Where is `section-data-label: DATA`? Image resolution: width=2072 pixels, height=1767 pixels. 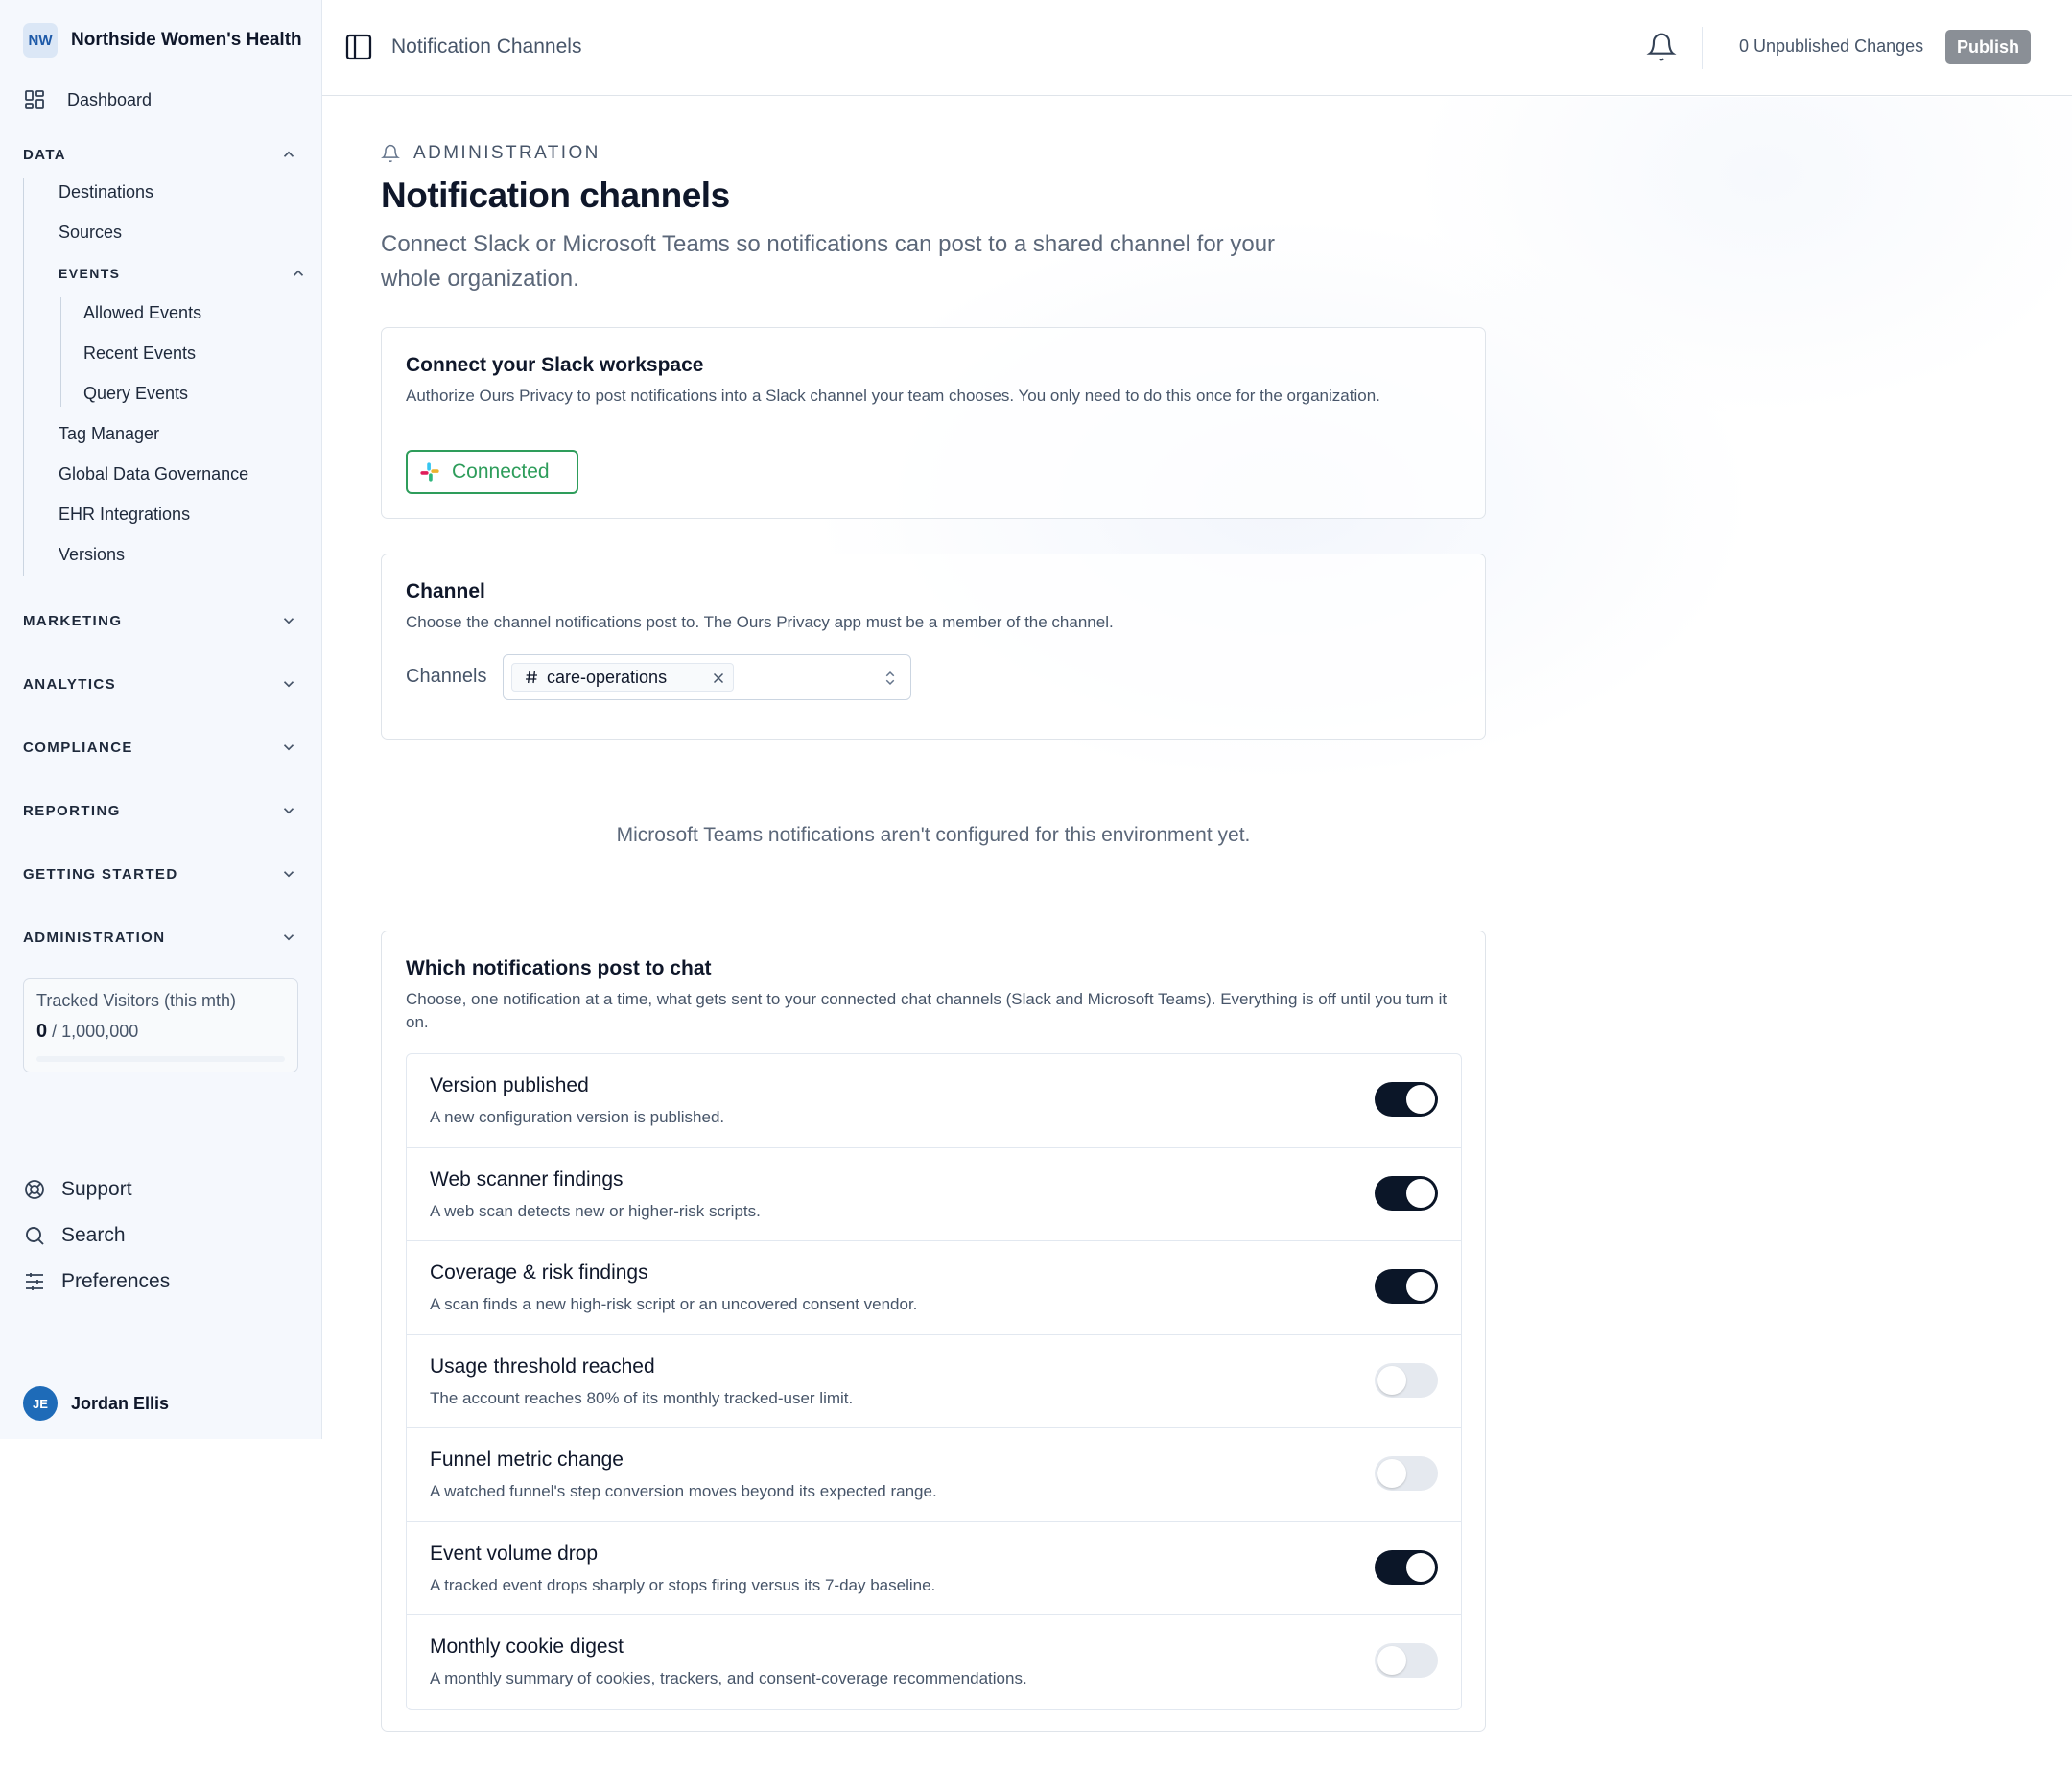
section-data-label: DATA is located at coordinates (45, 154).